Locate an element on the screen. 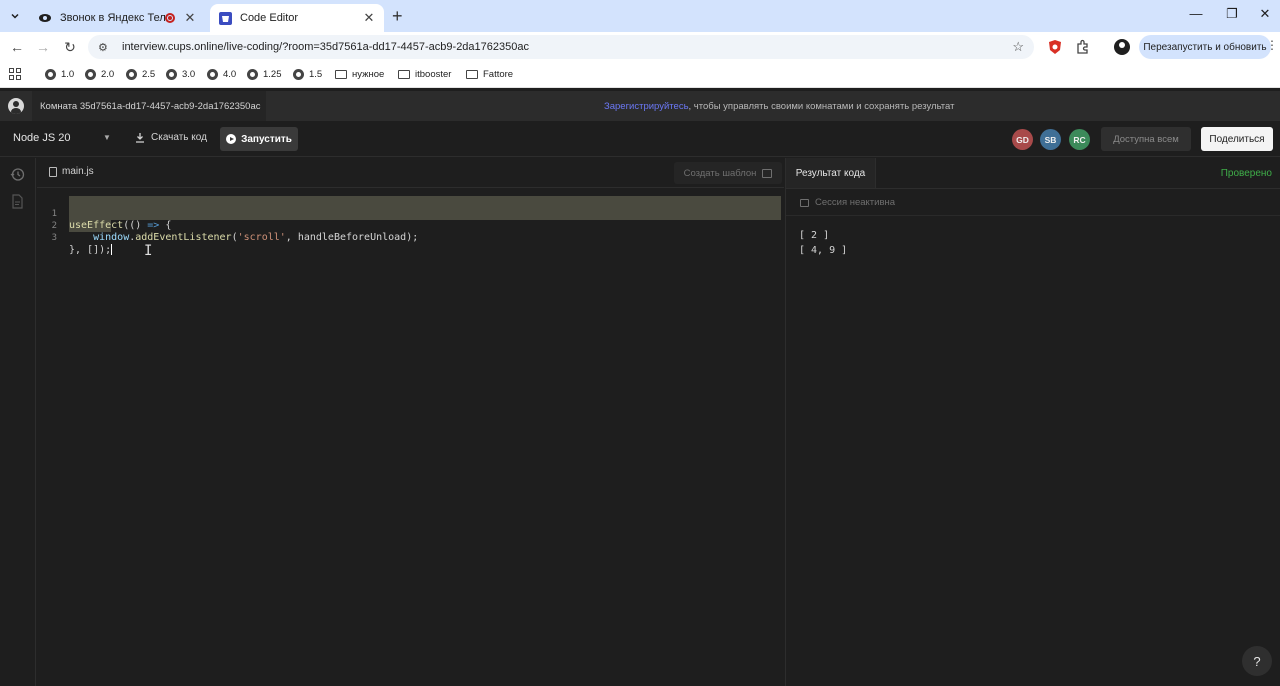  status-badge: Проверено is located at coordinates (1246, 173).